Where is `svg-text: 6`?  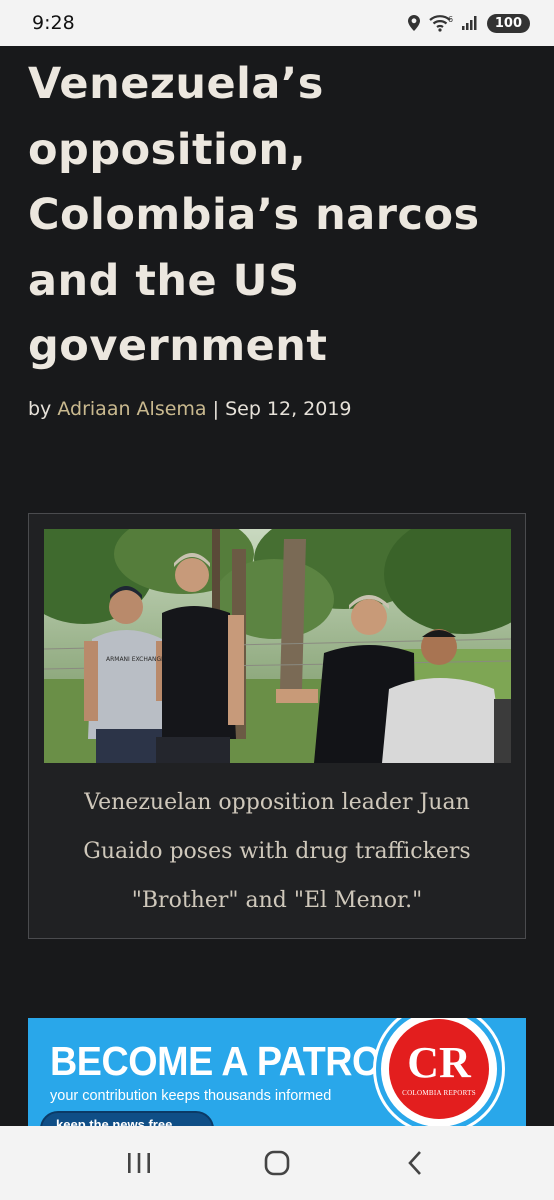
svg-text: 6 is located at coordinates (450, 19).